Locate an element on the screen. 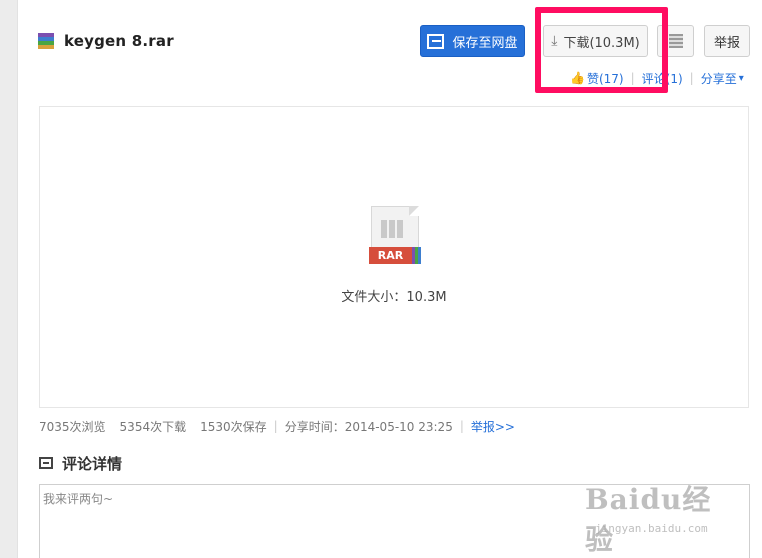 The image size is (762, 558). watermark-brand: Baidu经验 is located at coordinates (648, 519).